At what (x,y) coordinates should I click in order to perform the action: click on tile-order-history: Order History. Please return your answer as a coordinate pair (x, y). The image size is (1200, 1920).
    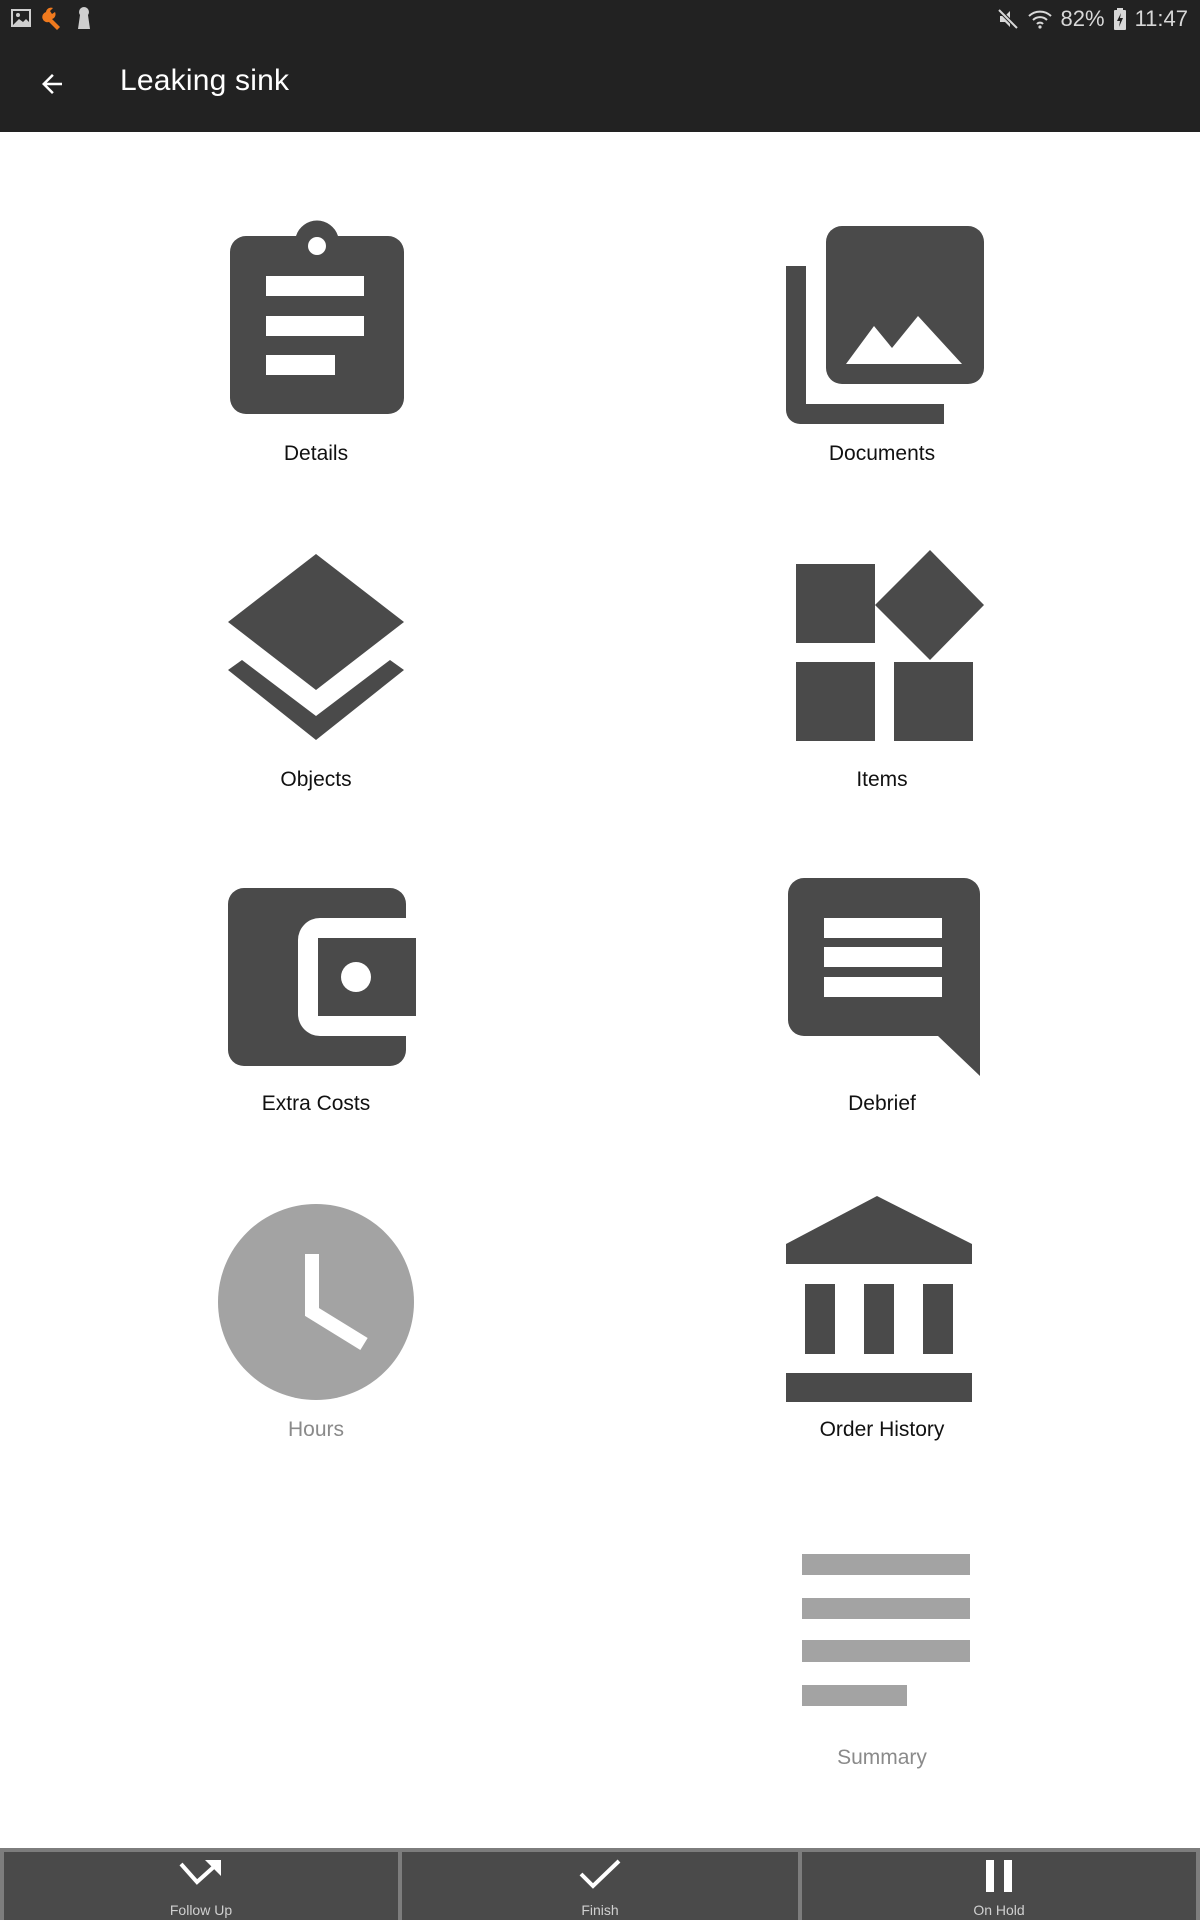
    Looking at the image, I should click on (882, 1330).